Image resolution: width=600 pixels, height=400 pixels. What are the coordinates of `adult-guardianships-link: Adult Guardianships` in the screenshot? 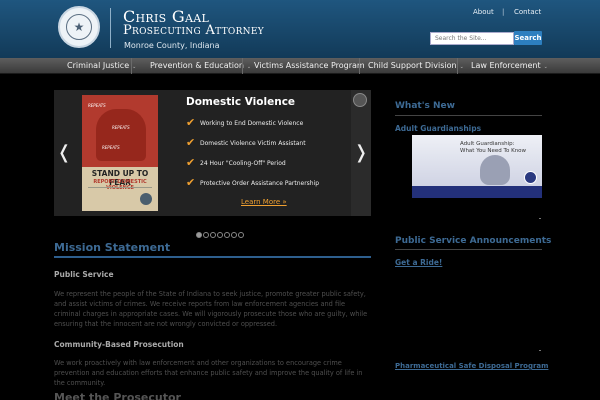 It's located at (438, 128).